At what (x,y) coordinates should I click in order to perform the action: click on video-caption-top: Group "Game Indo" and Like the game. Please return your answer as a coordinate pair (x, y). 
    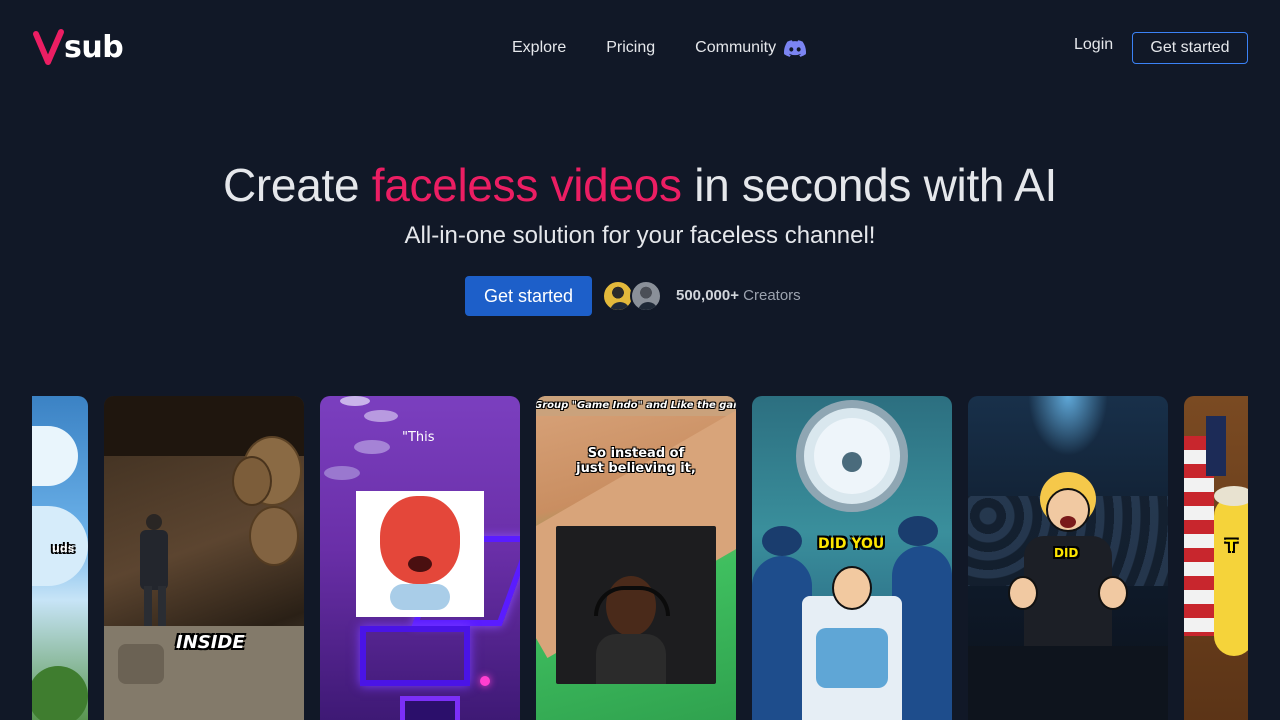
    Looking at the image, I should click on (636, 405).